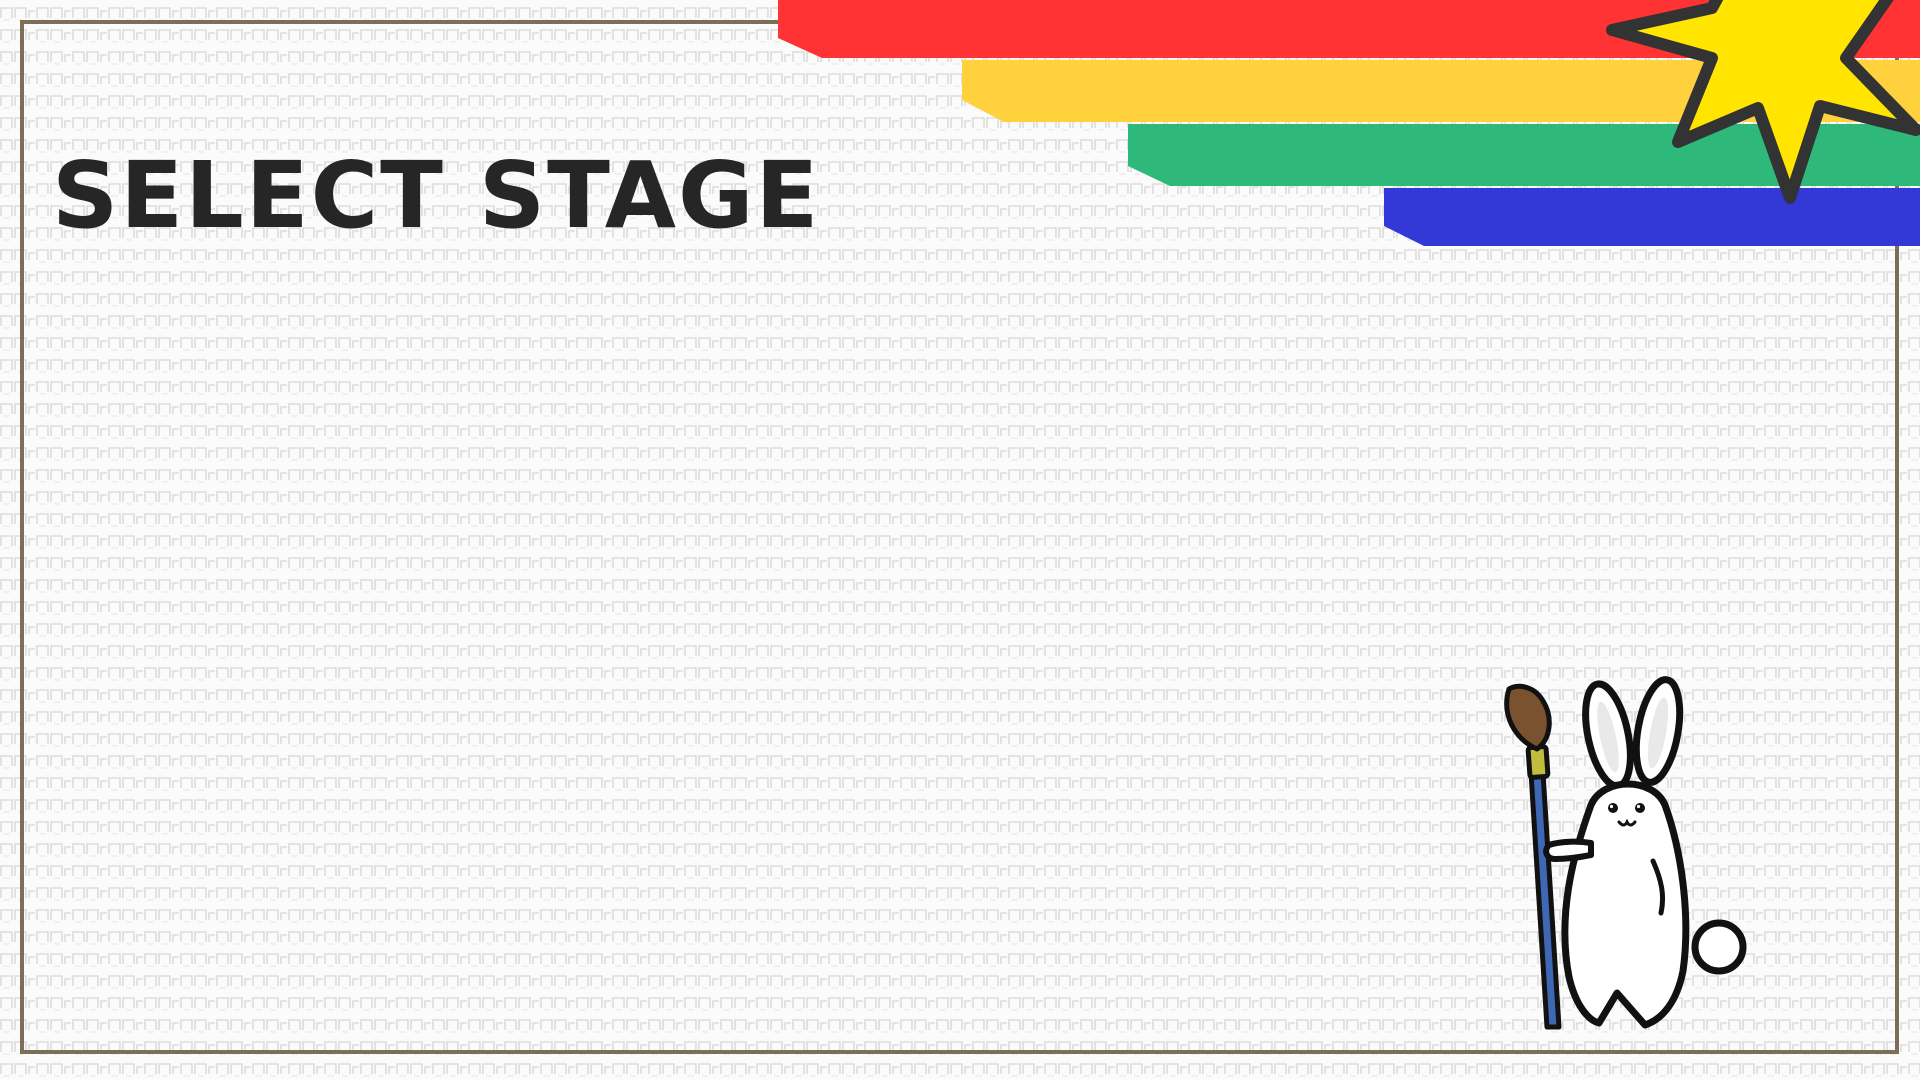  Describe the element at coordinates (1633, 733) in the screenshot. I see `rabbit-ears` at that location.